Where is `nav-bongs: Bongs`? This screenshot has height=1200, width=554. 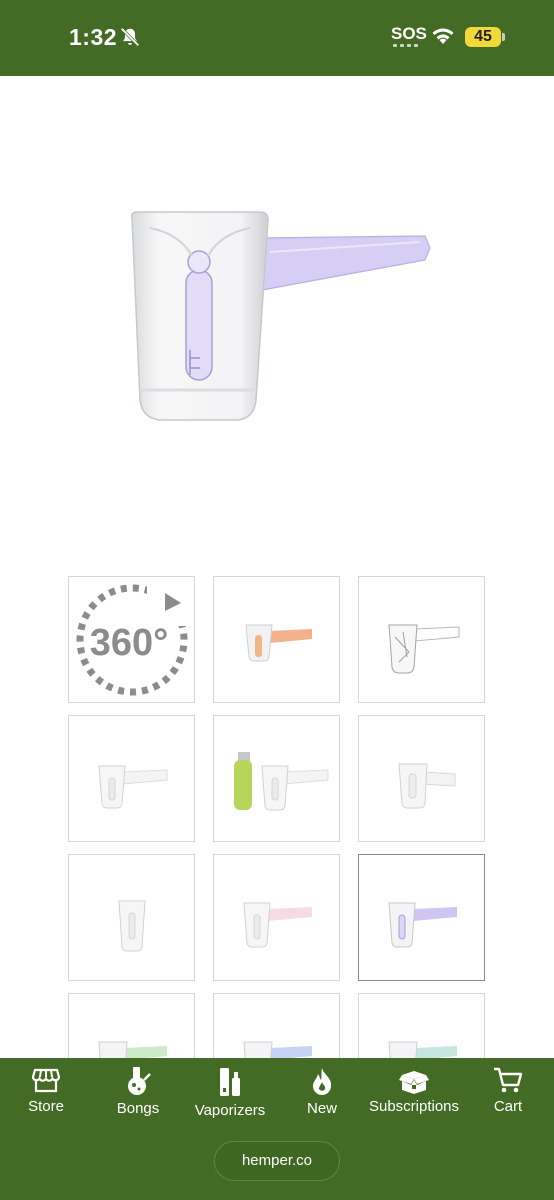 nav-bongs: Bongs is located at coordinates (138, 1091).